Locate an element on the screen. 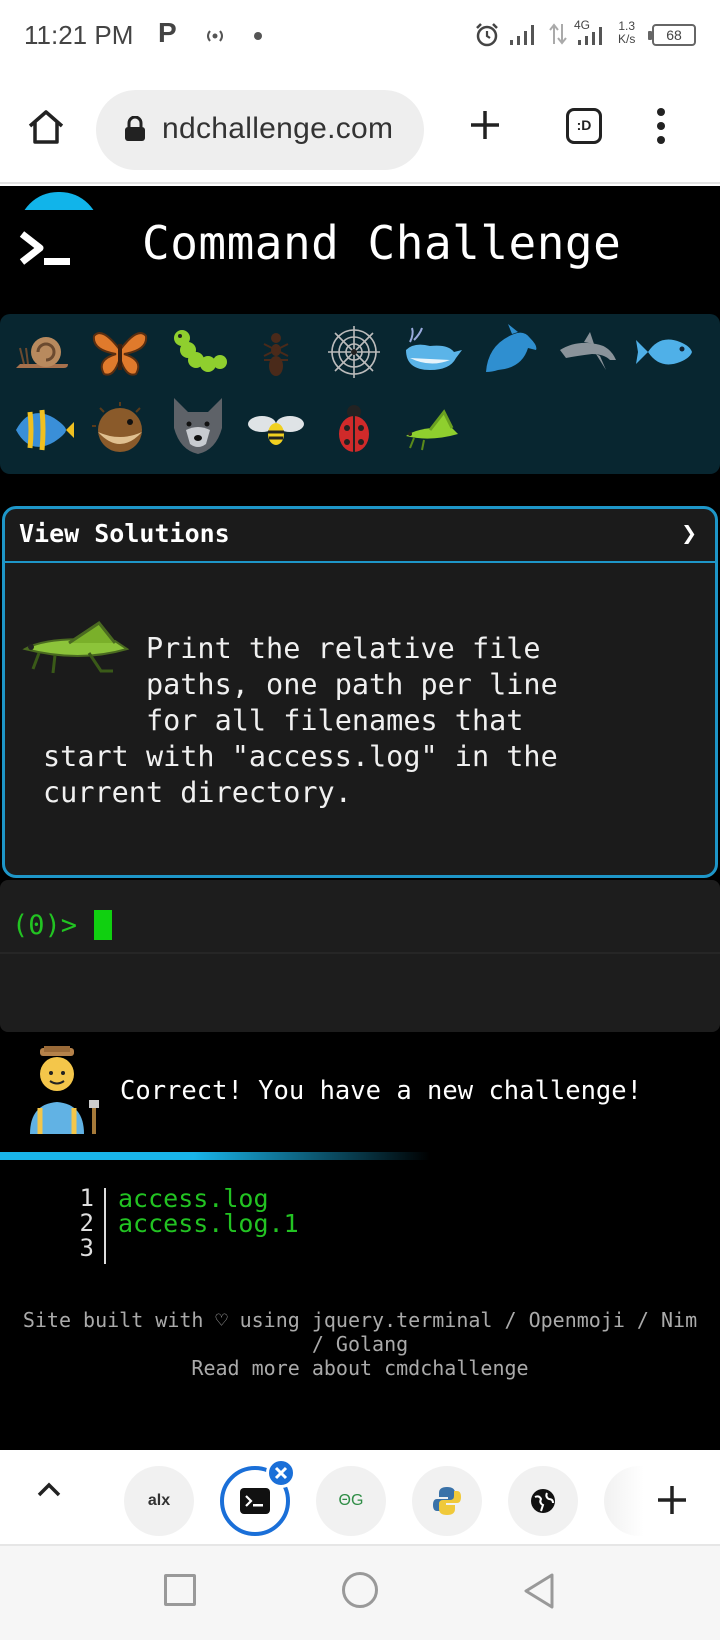  lock-icon is located at coordinates (135, 128).